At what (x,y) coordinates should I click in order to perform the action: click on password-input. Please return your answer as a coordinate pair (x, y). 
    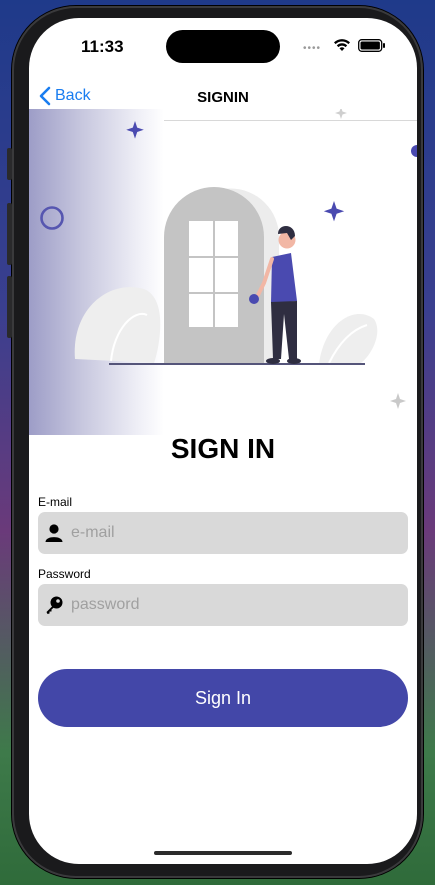
    Looking at the image, I should click on (231, 605).